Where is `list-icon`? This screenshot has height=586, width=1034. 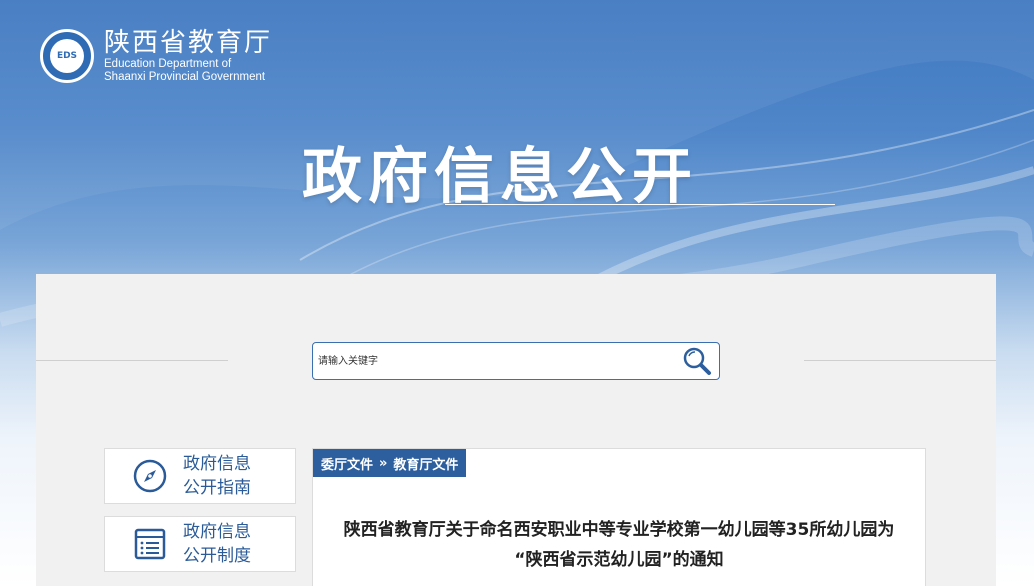 list-icon is located at coordinates (150, 544).